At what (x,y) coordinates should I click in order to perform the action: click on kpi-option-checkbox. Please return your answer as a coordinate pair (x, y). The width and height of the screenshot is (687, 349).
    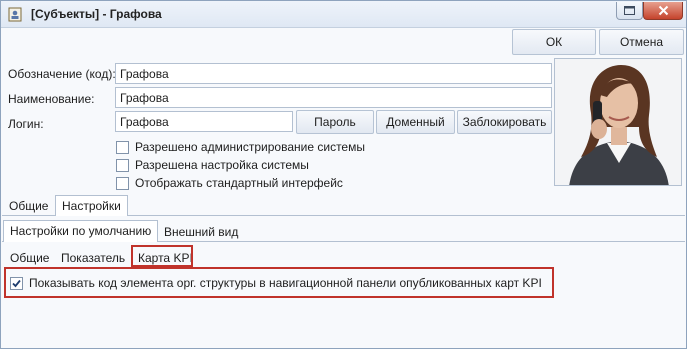
    Looking at the image, I should click on (16, 283).